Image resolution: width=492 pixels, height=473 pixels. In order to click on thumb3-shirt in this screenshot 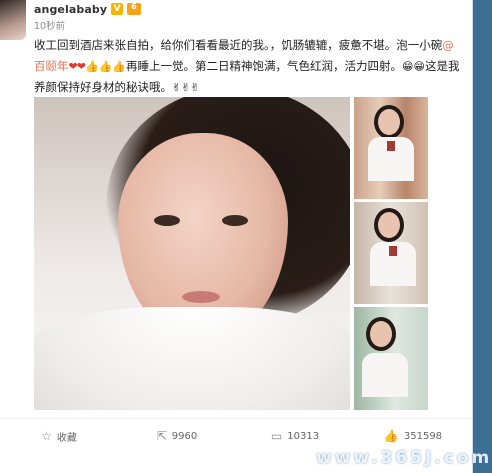, I will do `click(385, 375)`.